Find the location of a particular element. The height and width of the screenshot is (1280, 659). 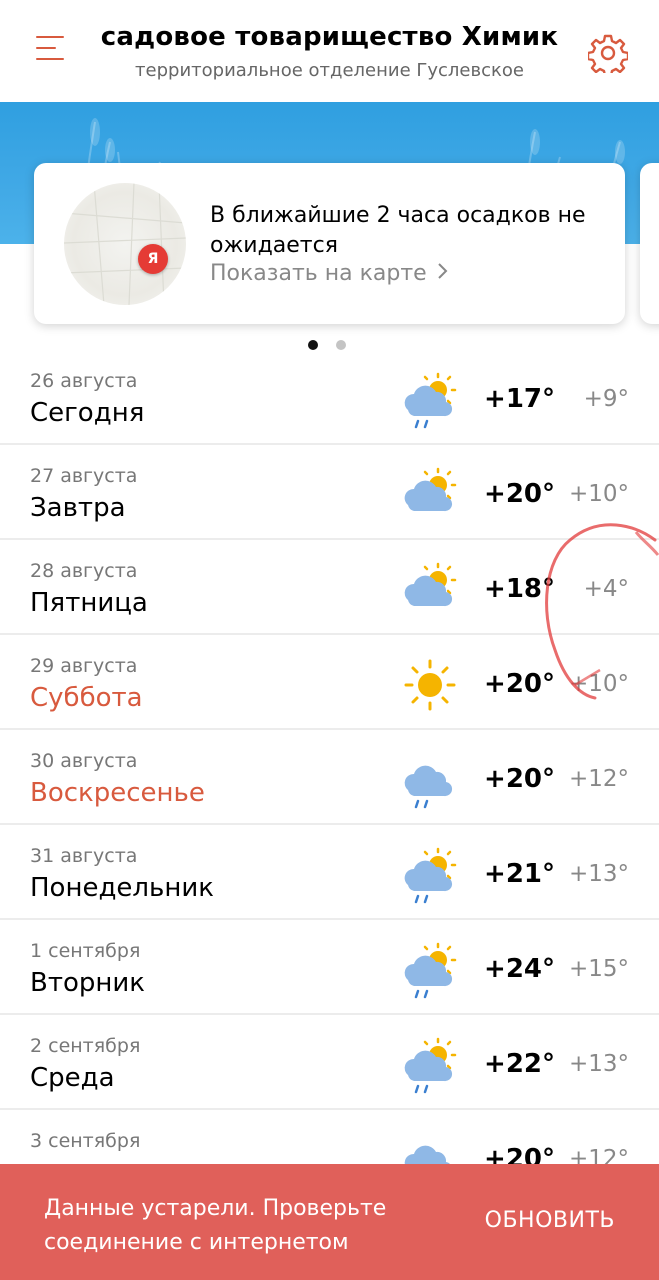

cloud-rain-icon is located at coordinates (430, 780).